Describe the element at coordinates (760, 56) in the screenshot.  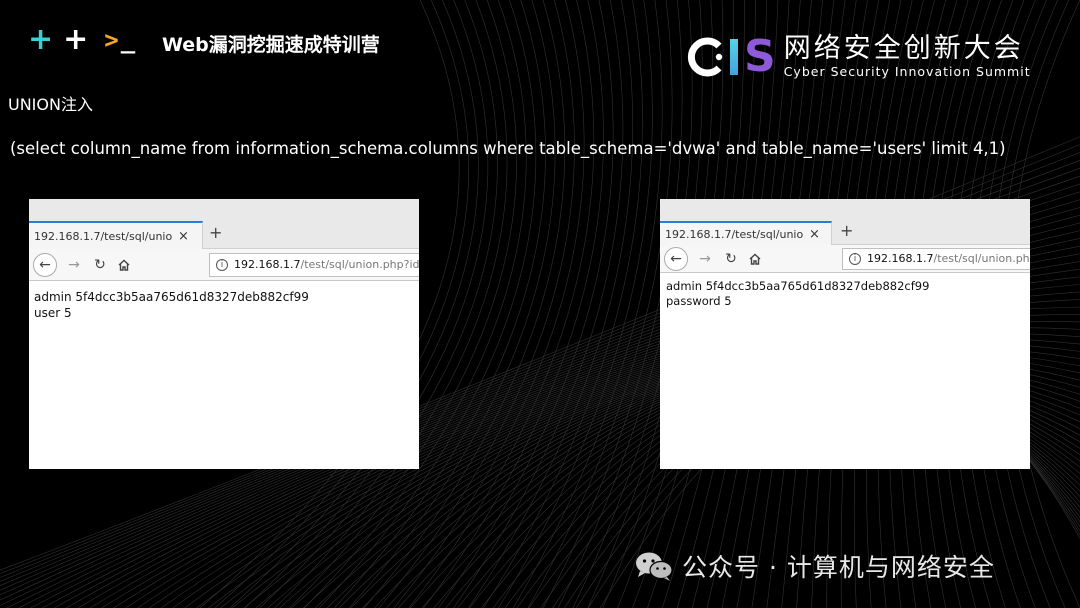
I see `cis-s-letter: S` at that location.